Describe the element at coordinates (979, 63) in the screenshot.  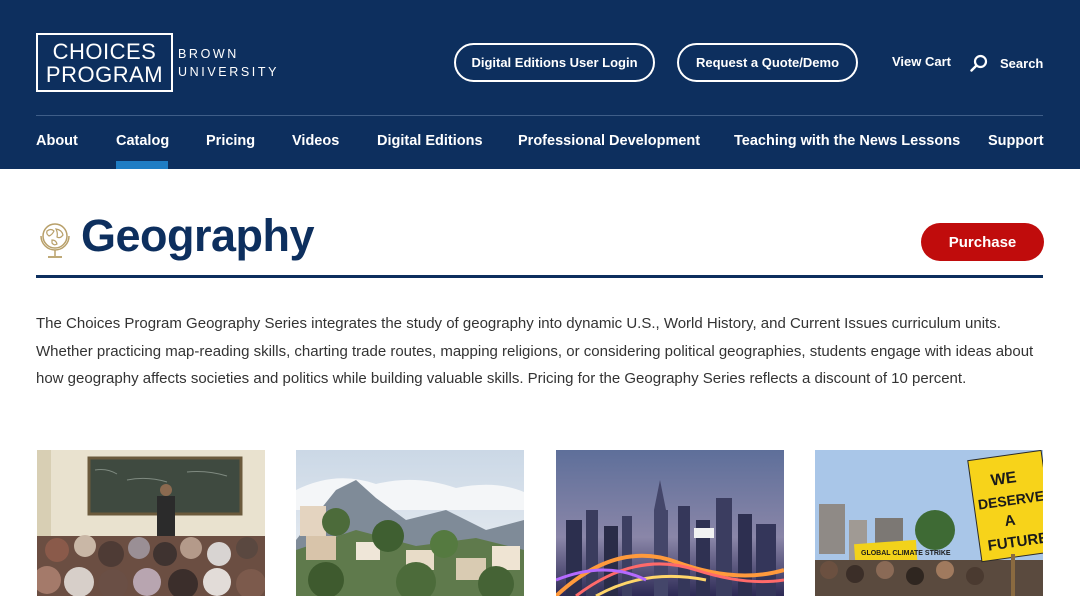
I see `search-icon` at that location.